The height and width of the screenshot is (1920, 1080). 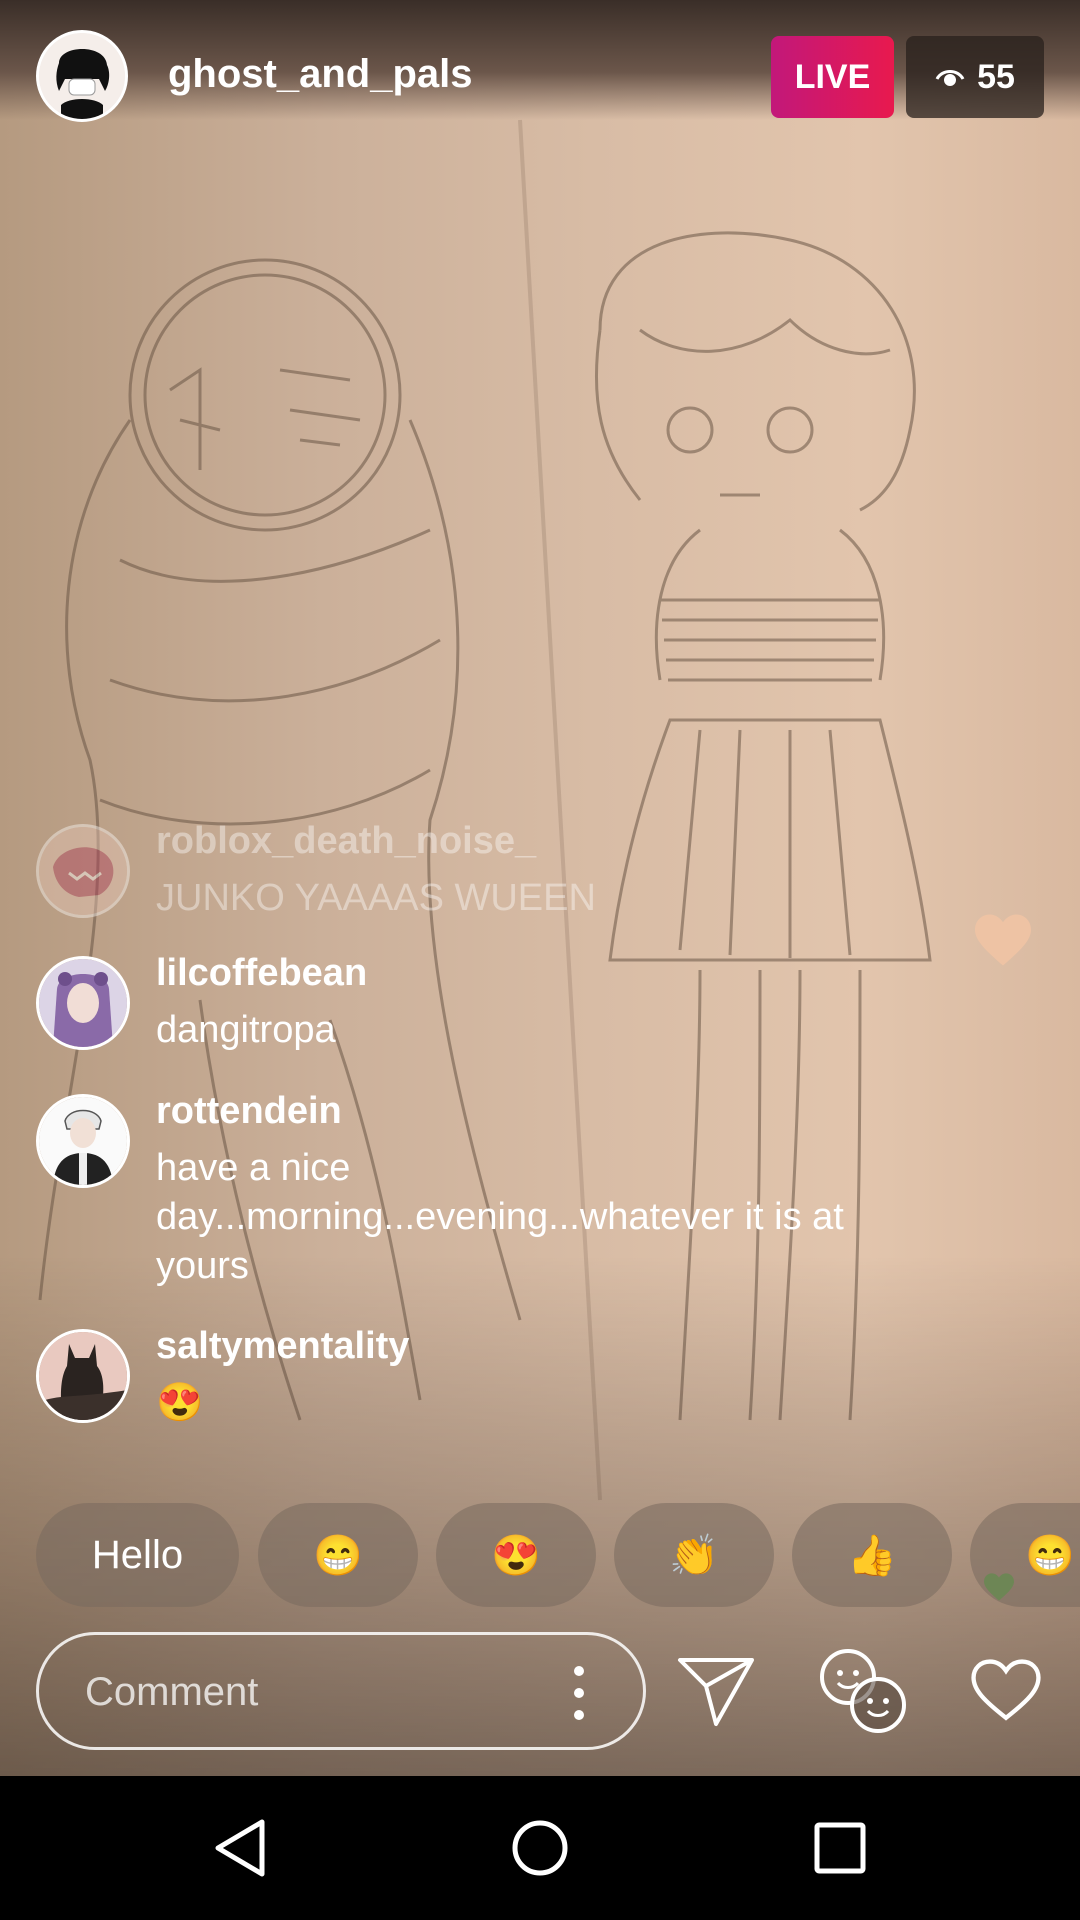 I want to click on quick-reply-emoji: 👍, so click(x=872, y=1555).